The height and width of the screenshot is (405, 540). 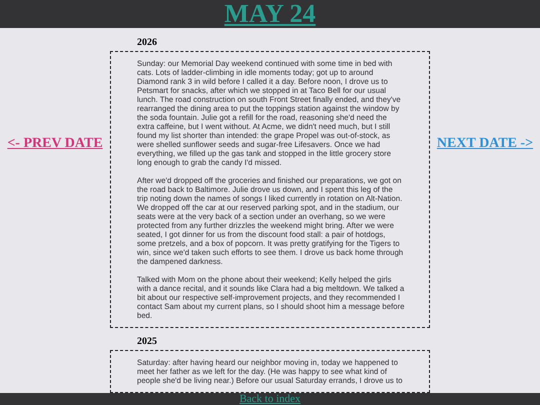 What do you see at coordinates (485, 143) in the screenshot?
I see `next-date-link: NEXT DATE ->` at bounding box center [485, 143].